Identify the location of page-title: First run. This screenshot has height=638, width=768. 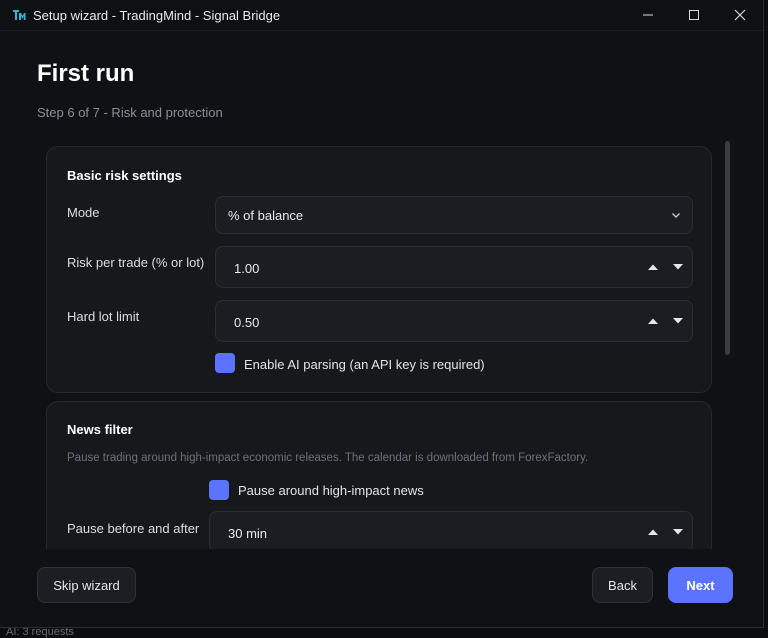
(86, 73).